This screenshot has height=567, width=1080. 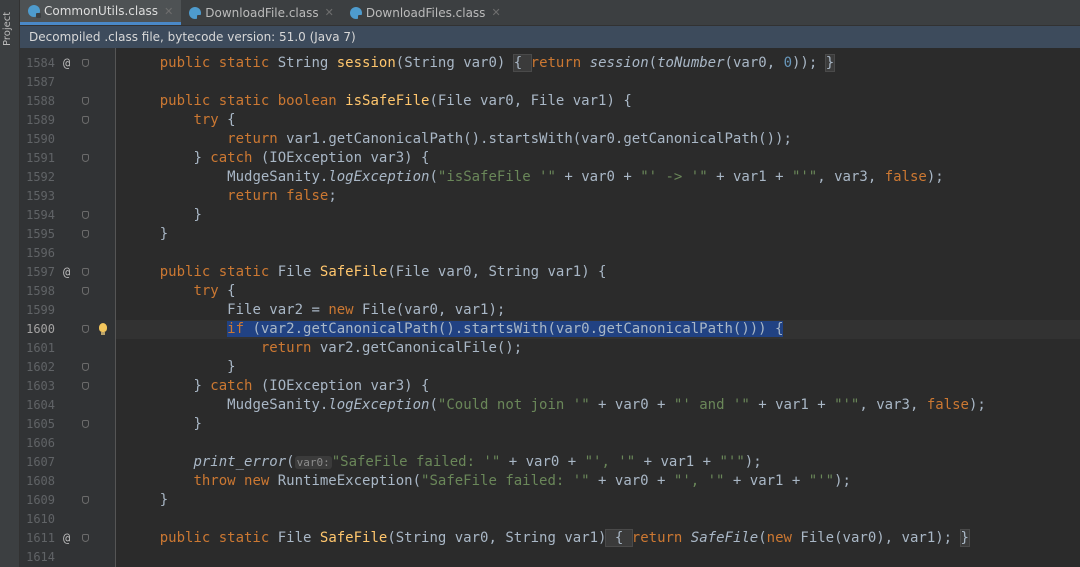 I want to click on tab-label: DownloadFile.class, so click(x=262, y=12).